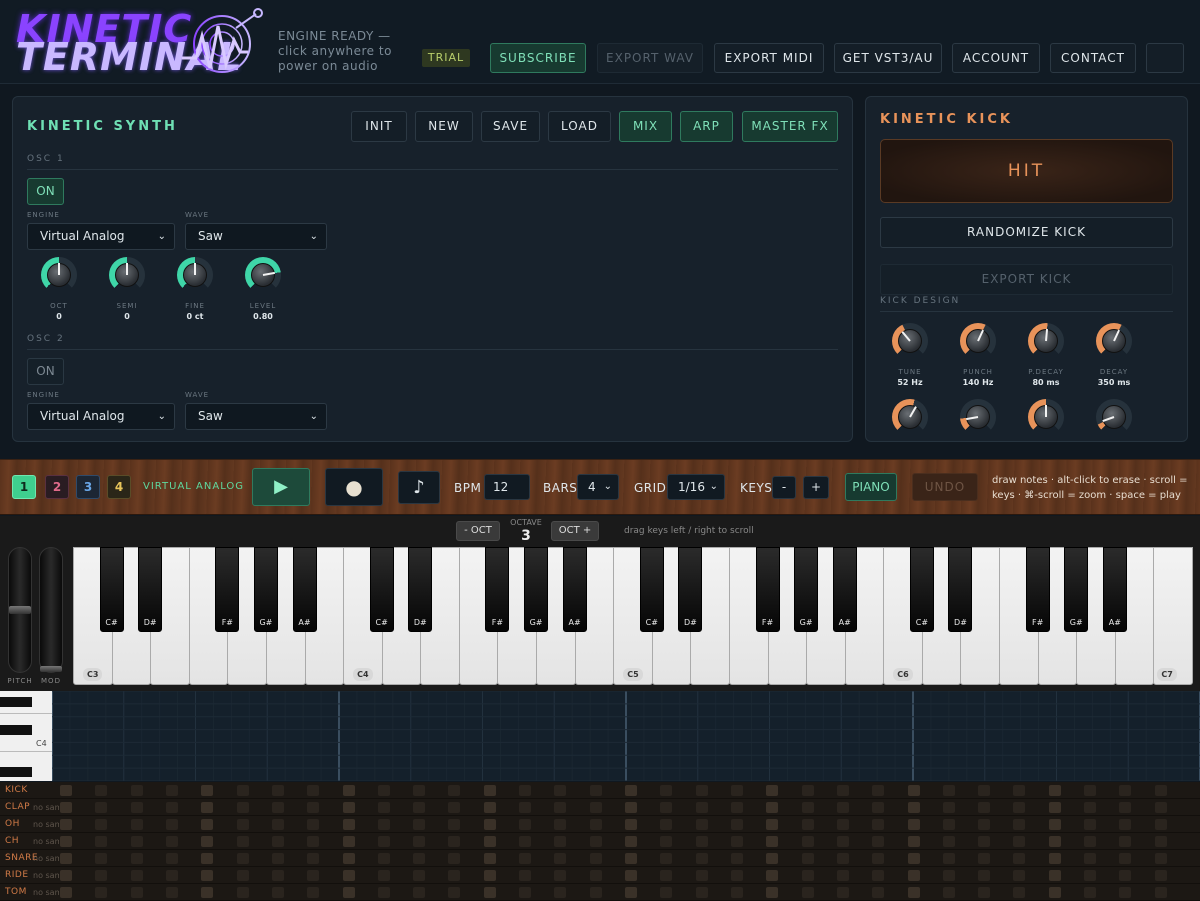 The image size is (1200, 901). What do you see at coordinates (127, 275) in the screenshot?
I see `osc1-semi-knob` at bounding box center [127, 275].